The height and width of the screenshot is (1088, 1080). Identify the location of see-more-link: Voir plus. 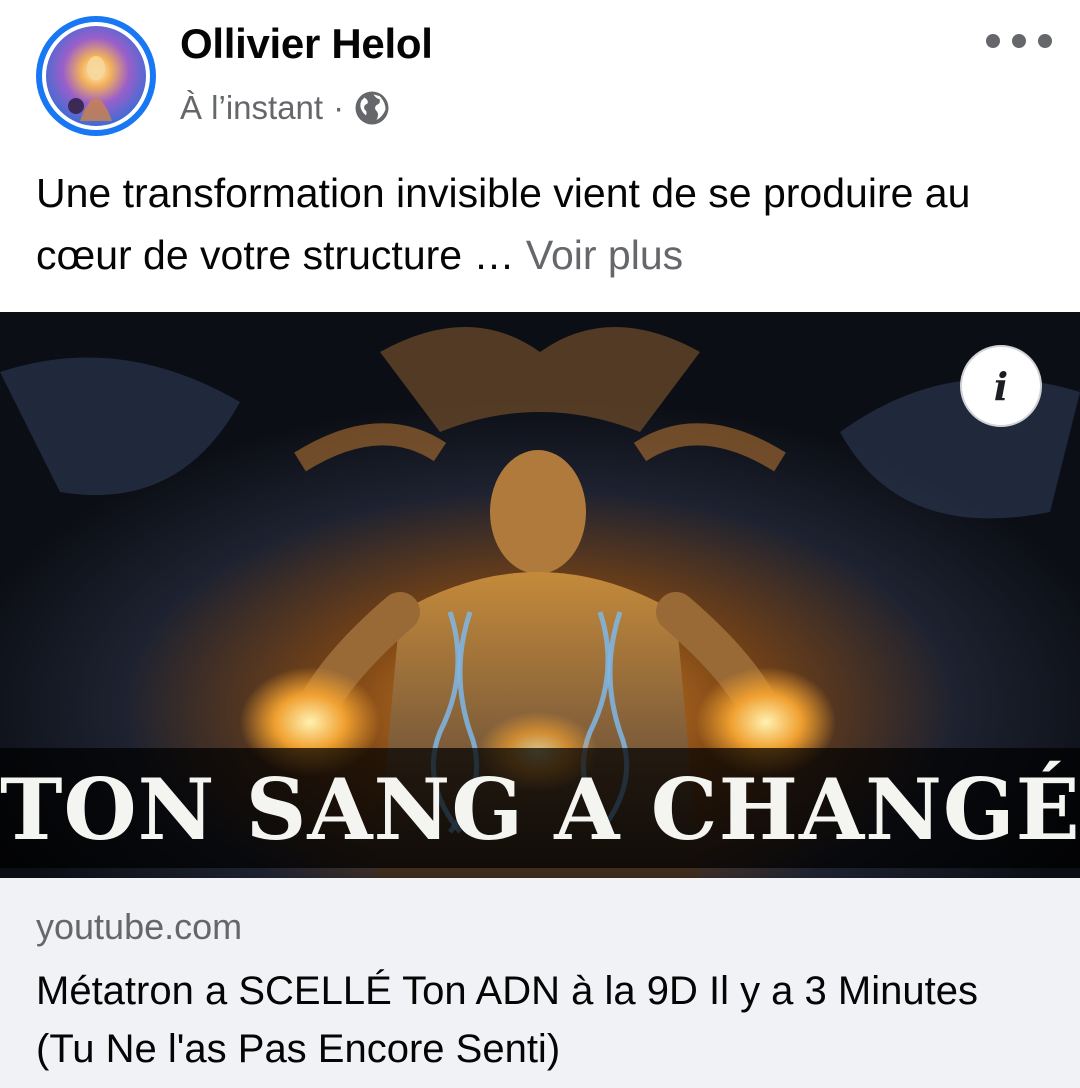
(604, 255).